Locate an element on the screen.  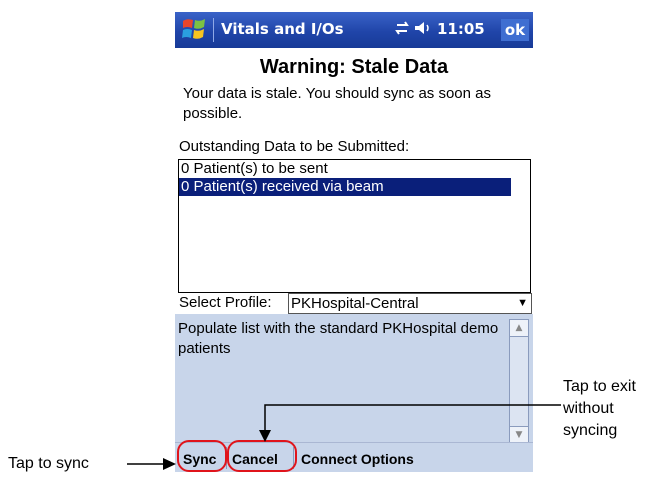
windows-start-icon is located at coordinates (194, 29).